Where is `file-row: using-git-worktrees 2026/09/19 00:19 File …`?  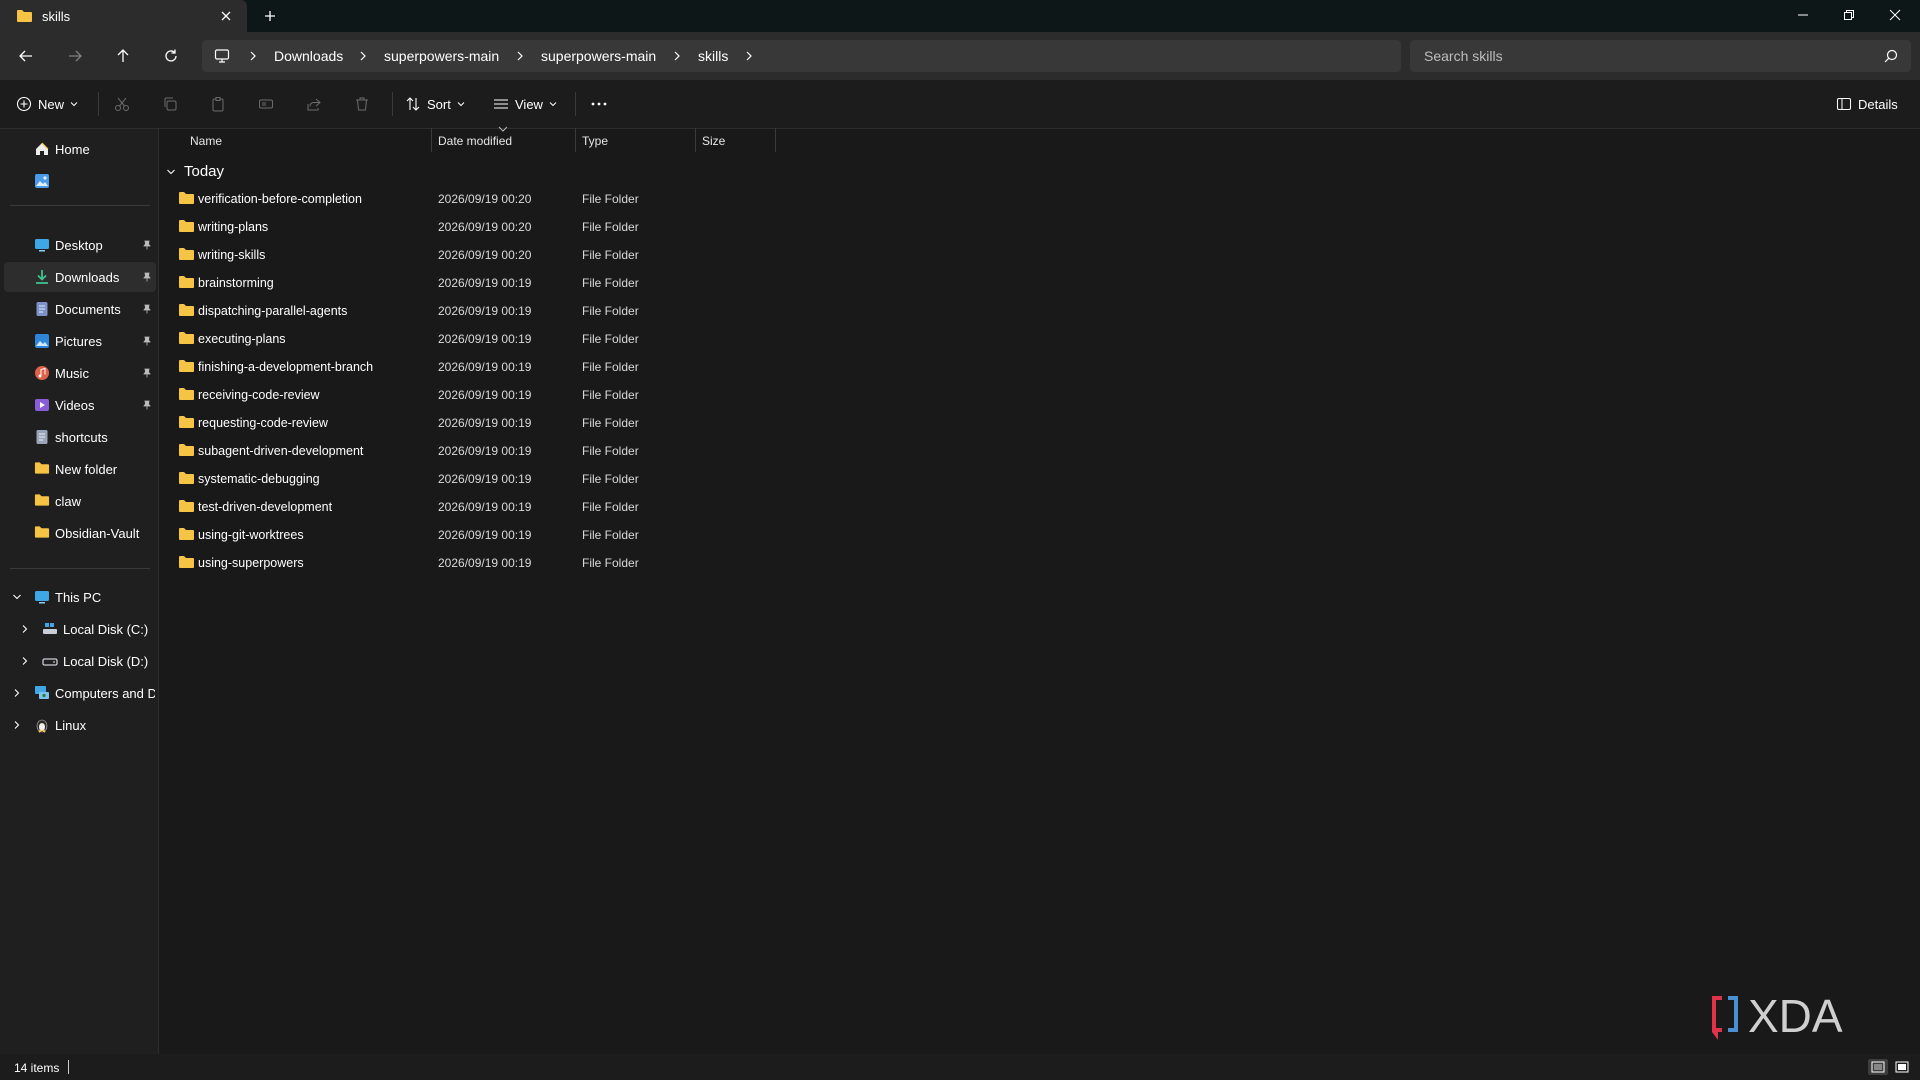
file-row: using-git-worktrees 2026/09/19 00:19 File … is located at coordinates (473, 535).